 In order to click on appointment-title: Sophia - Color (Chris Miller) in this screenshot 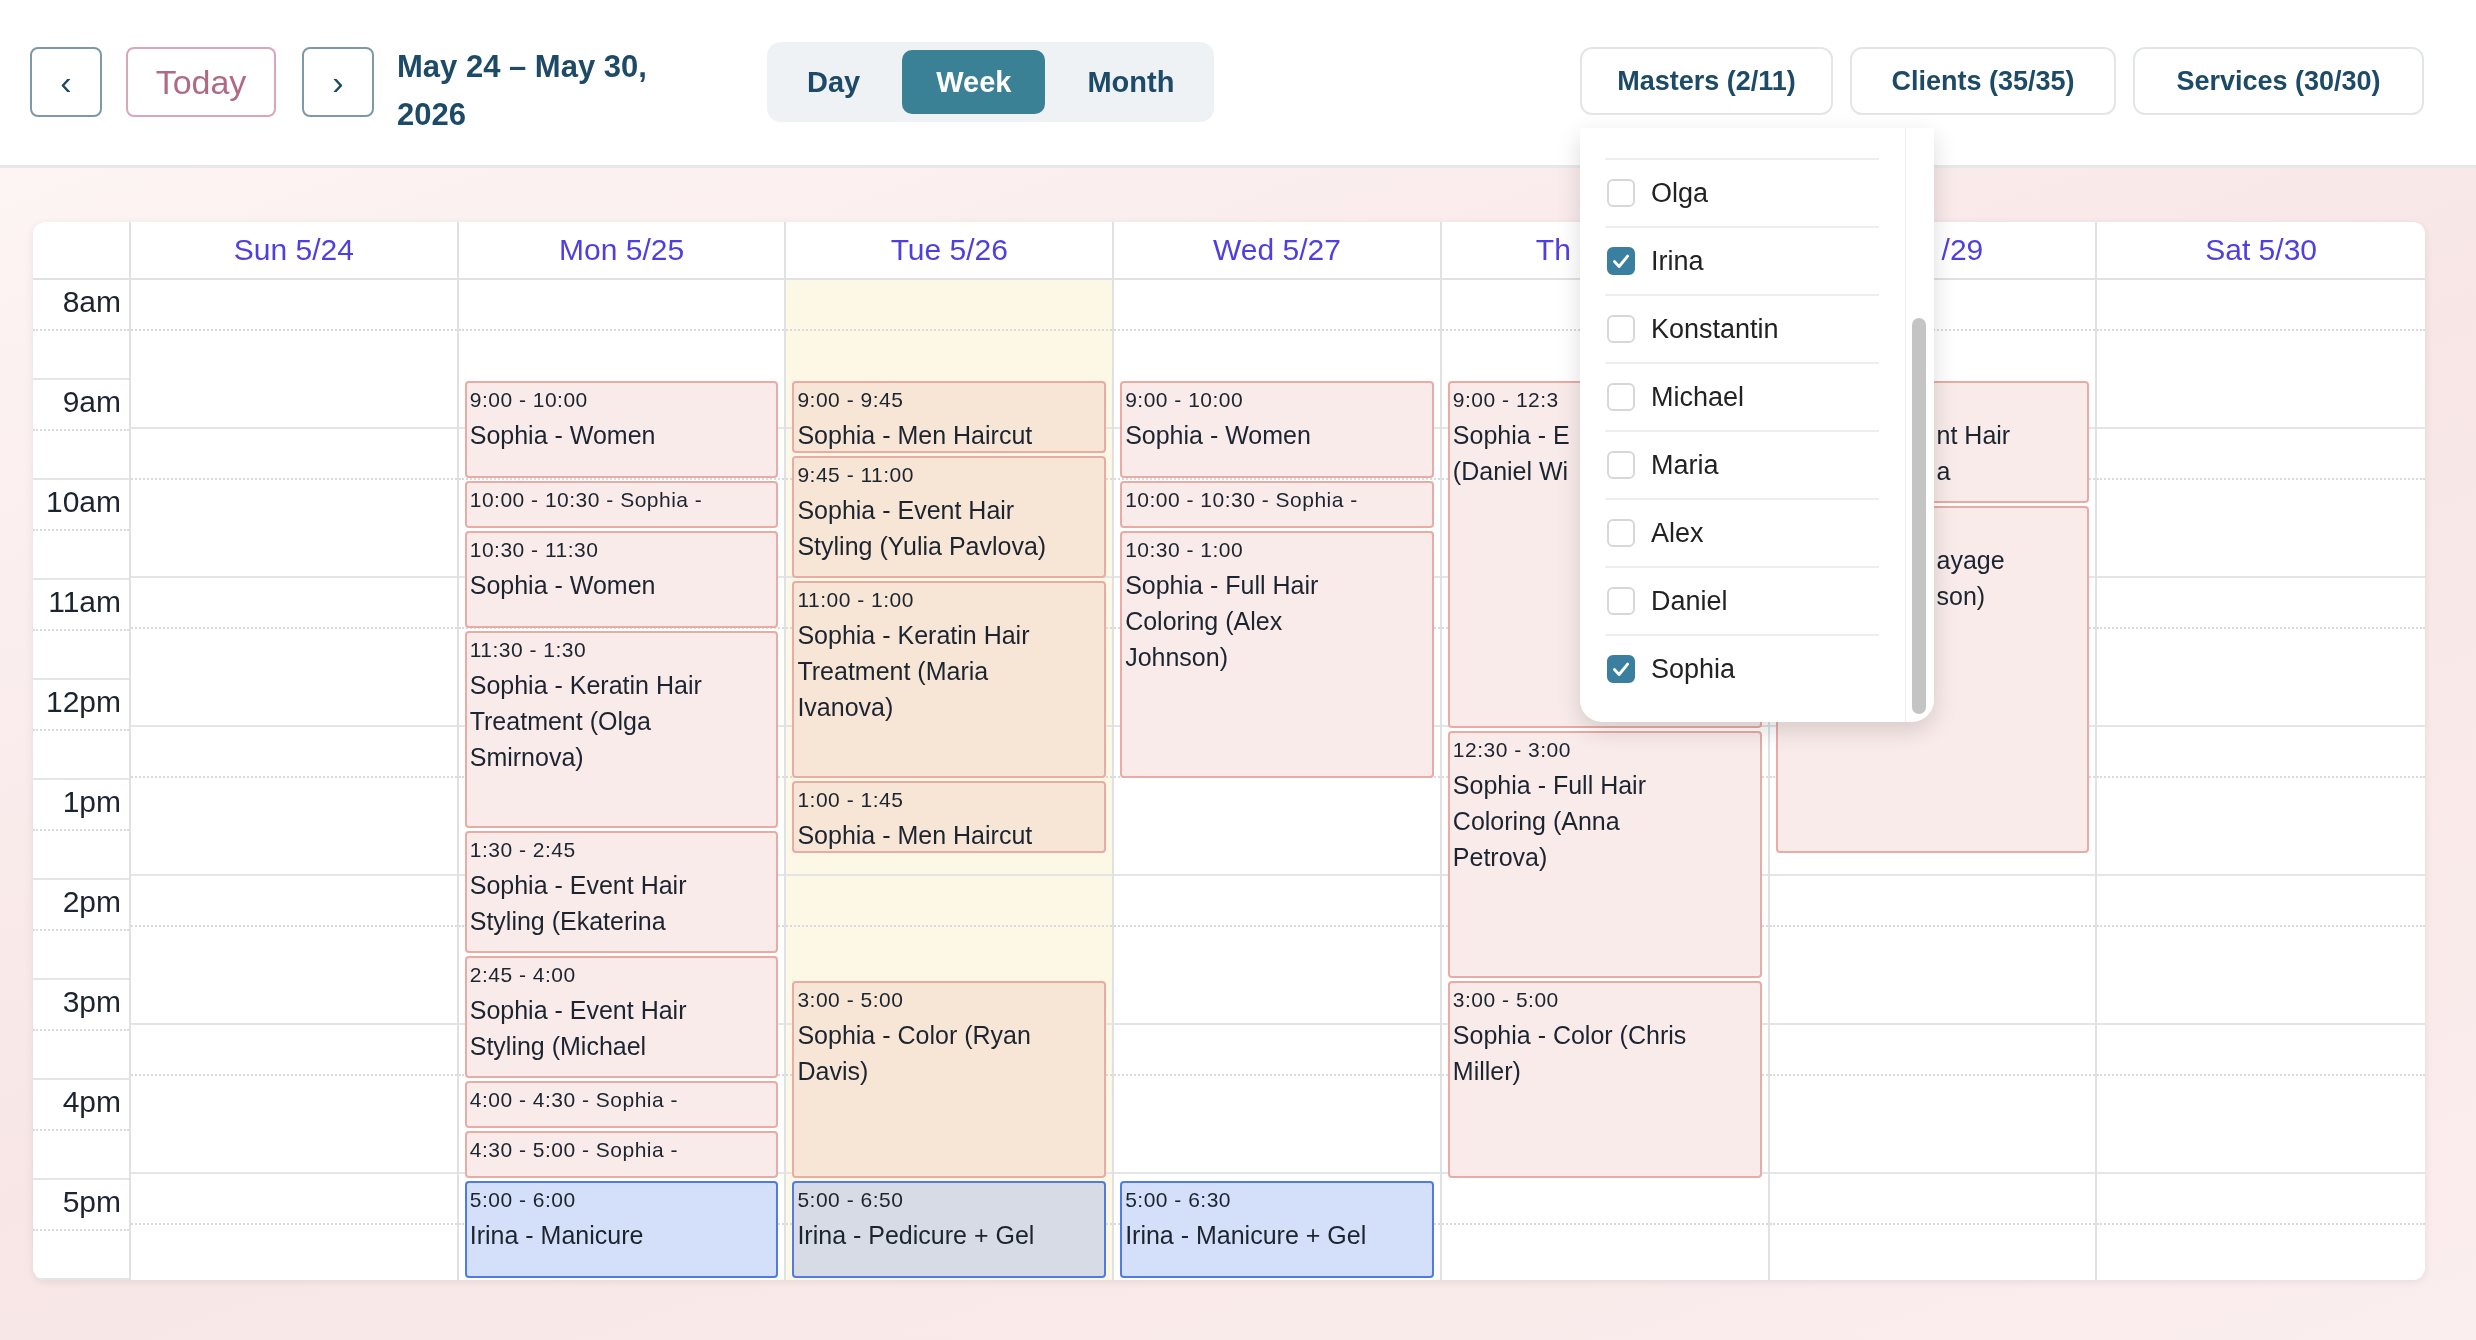, I will do `click(1569, 1053)`.